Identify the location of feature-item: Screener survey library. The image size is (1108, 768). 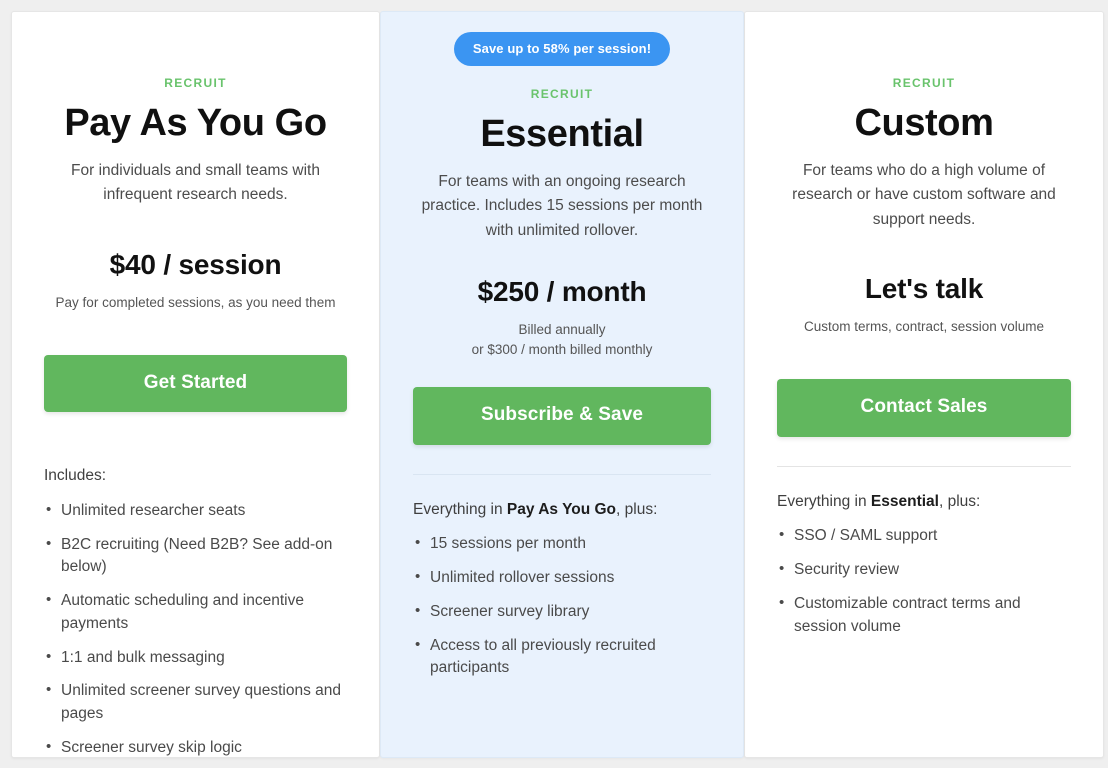
(562, 612).